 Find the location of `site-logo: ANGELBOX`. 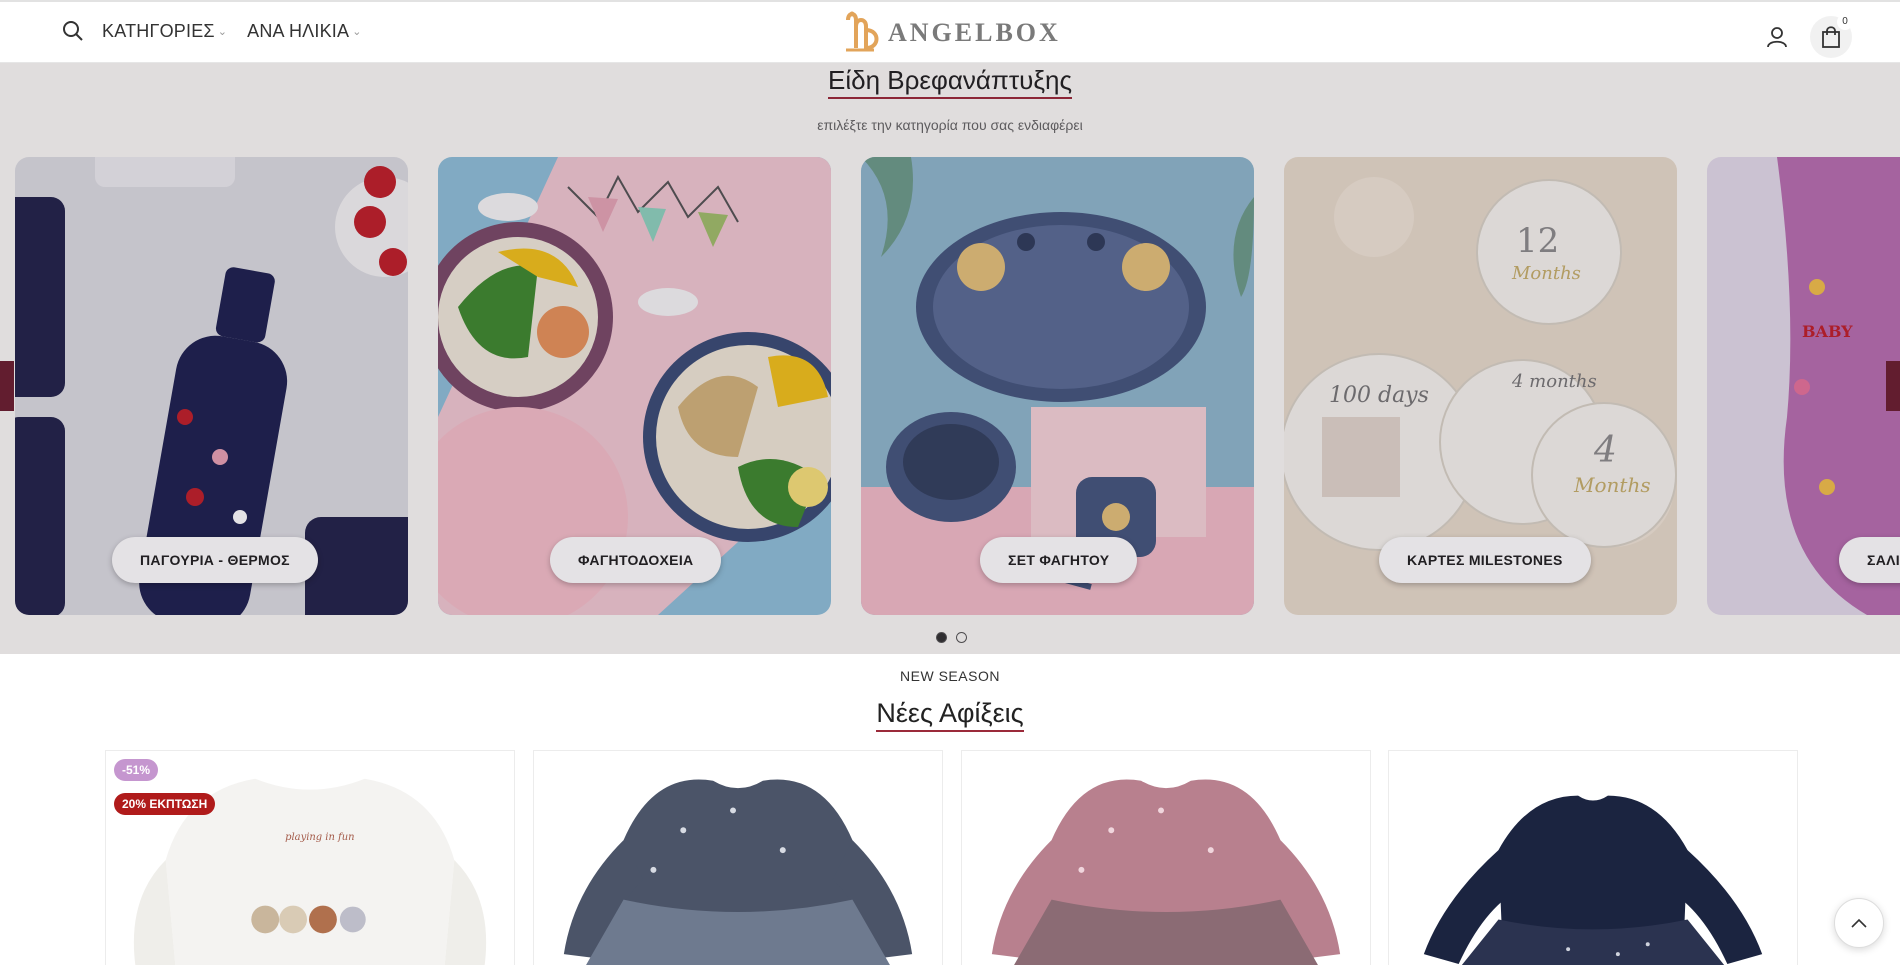

site-logo: ANGELBOX is located at coordinates (950, 33).